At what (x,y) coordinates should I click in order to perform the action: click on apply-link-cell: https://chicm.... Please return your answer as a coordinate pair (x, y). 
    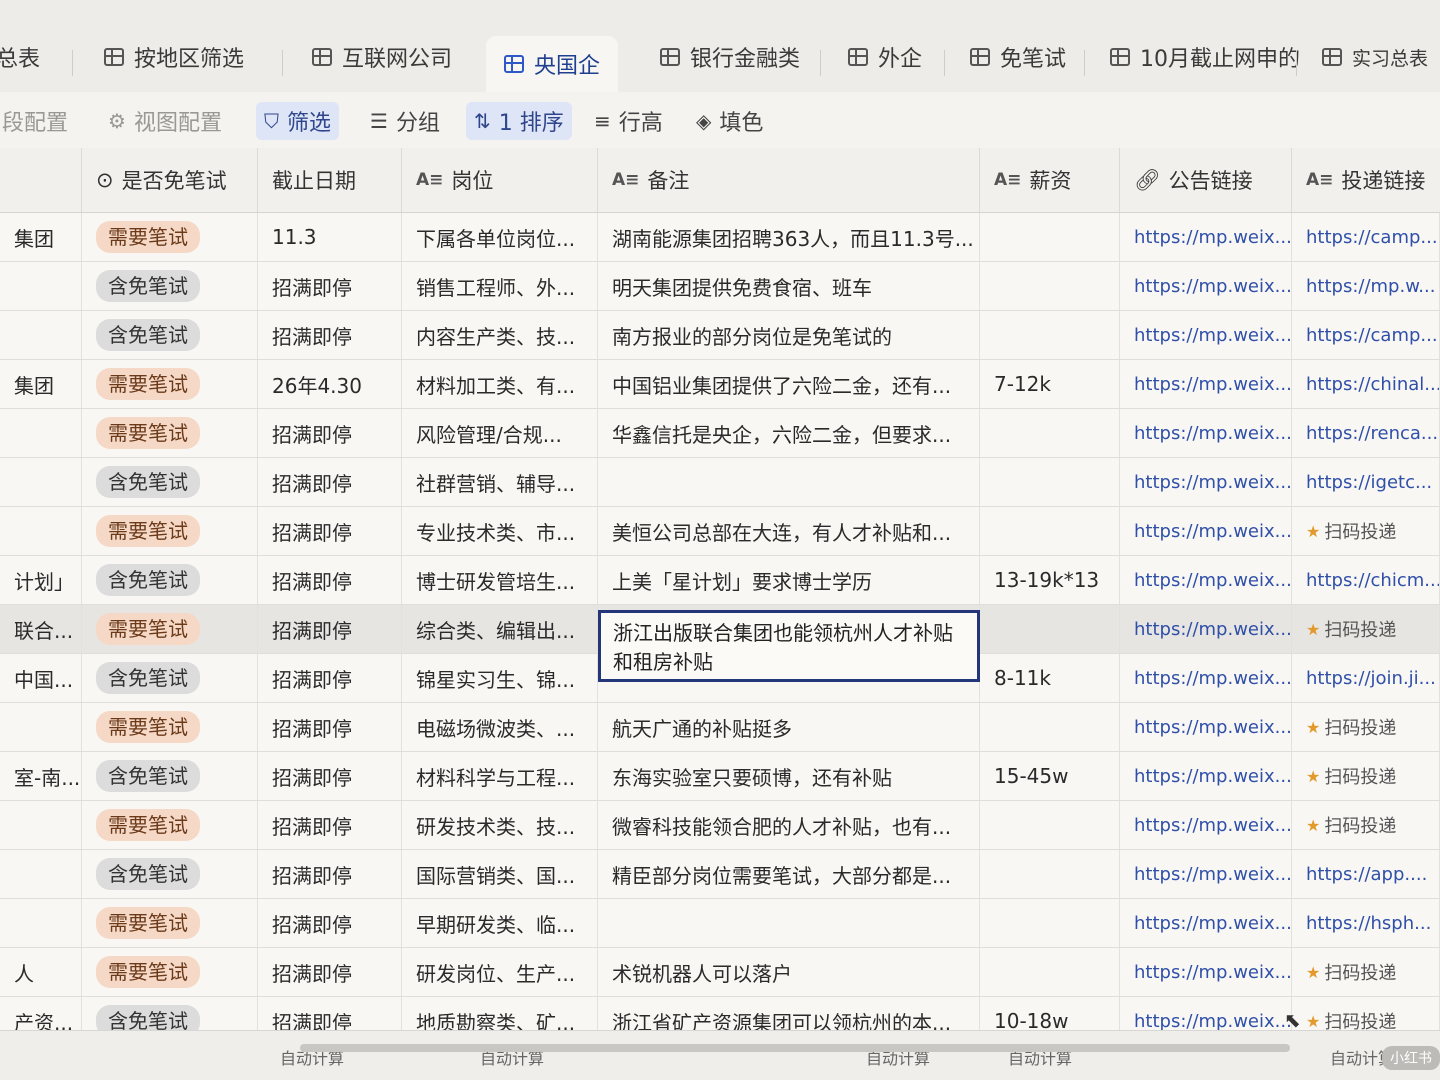
    Looking at the image, I should click on (1366, 580).